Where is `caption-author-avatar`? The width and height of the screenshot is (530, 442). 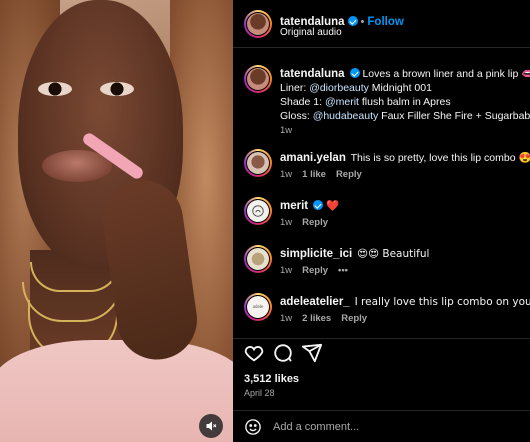
caption-author-avatar is located at coordinates (258, 79).